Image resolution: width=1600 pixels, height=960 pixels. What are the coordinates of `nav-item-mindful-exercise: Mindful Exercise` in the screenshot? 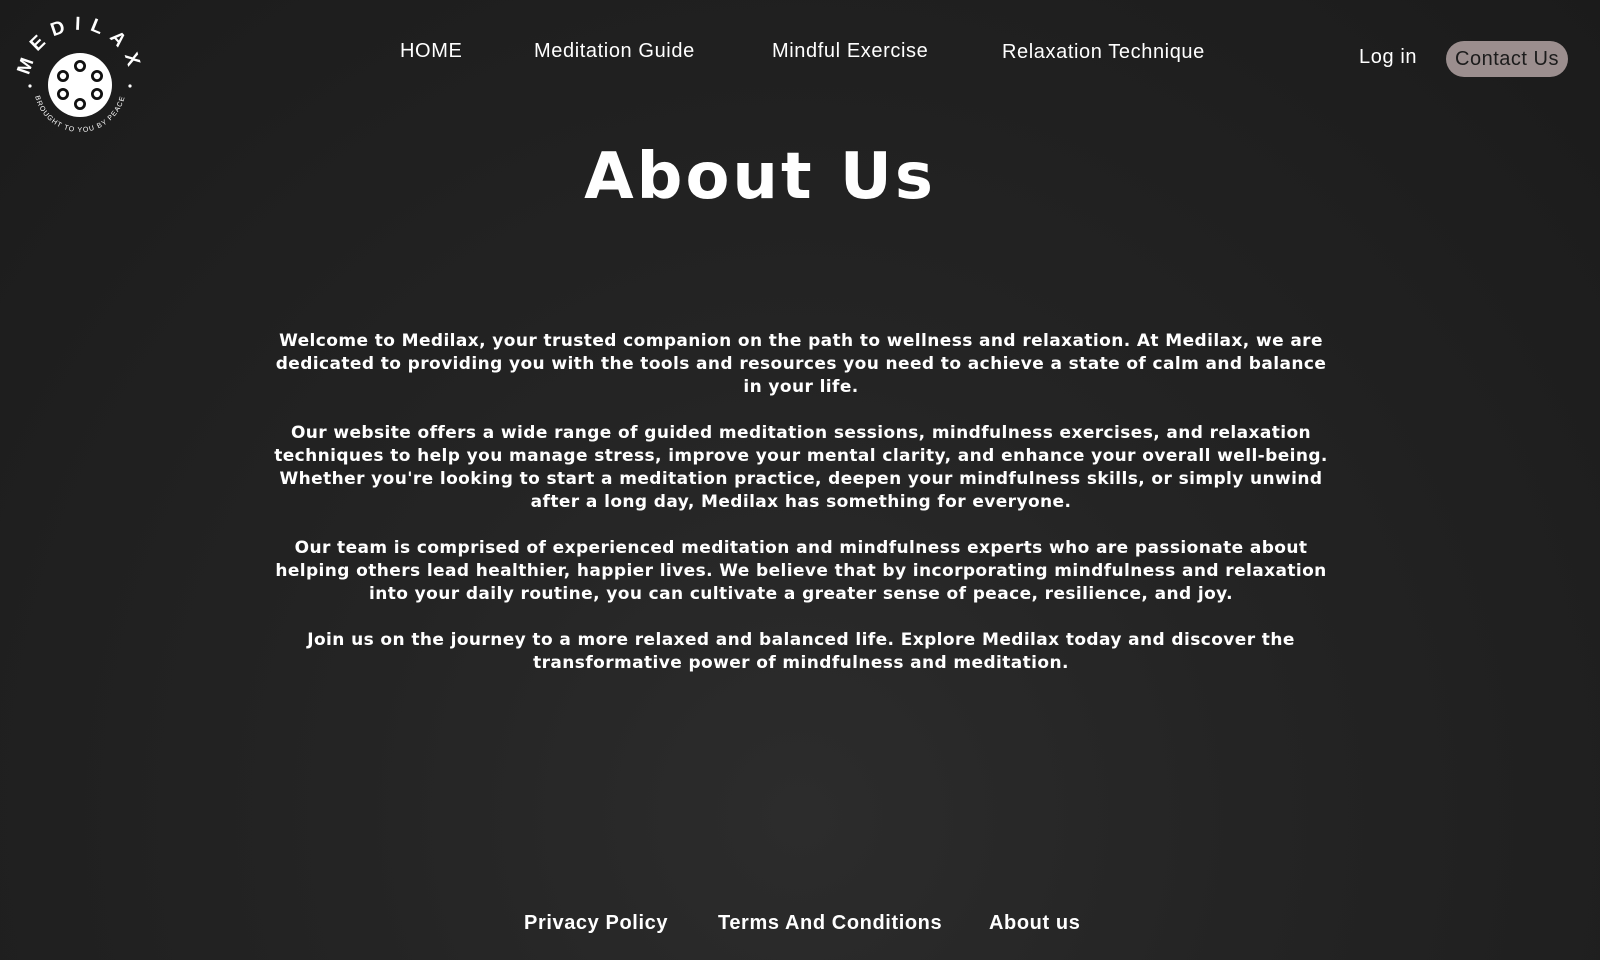 It's located at (850, 51).